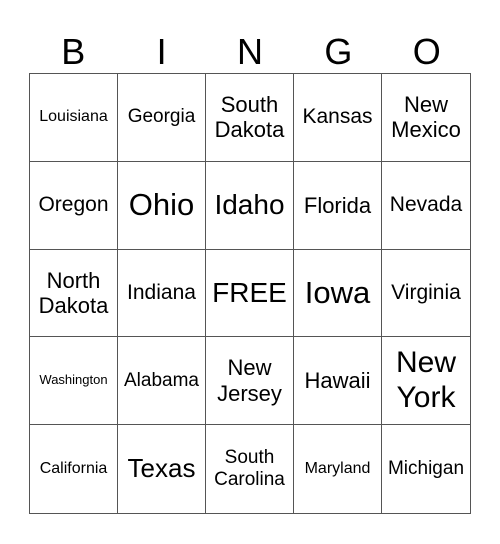  I want to click on bingo-cell: New Jersey, so click(250, 381).